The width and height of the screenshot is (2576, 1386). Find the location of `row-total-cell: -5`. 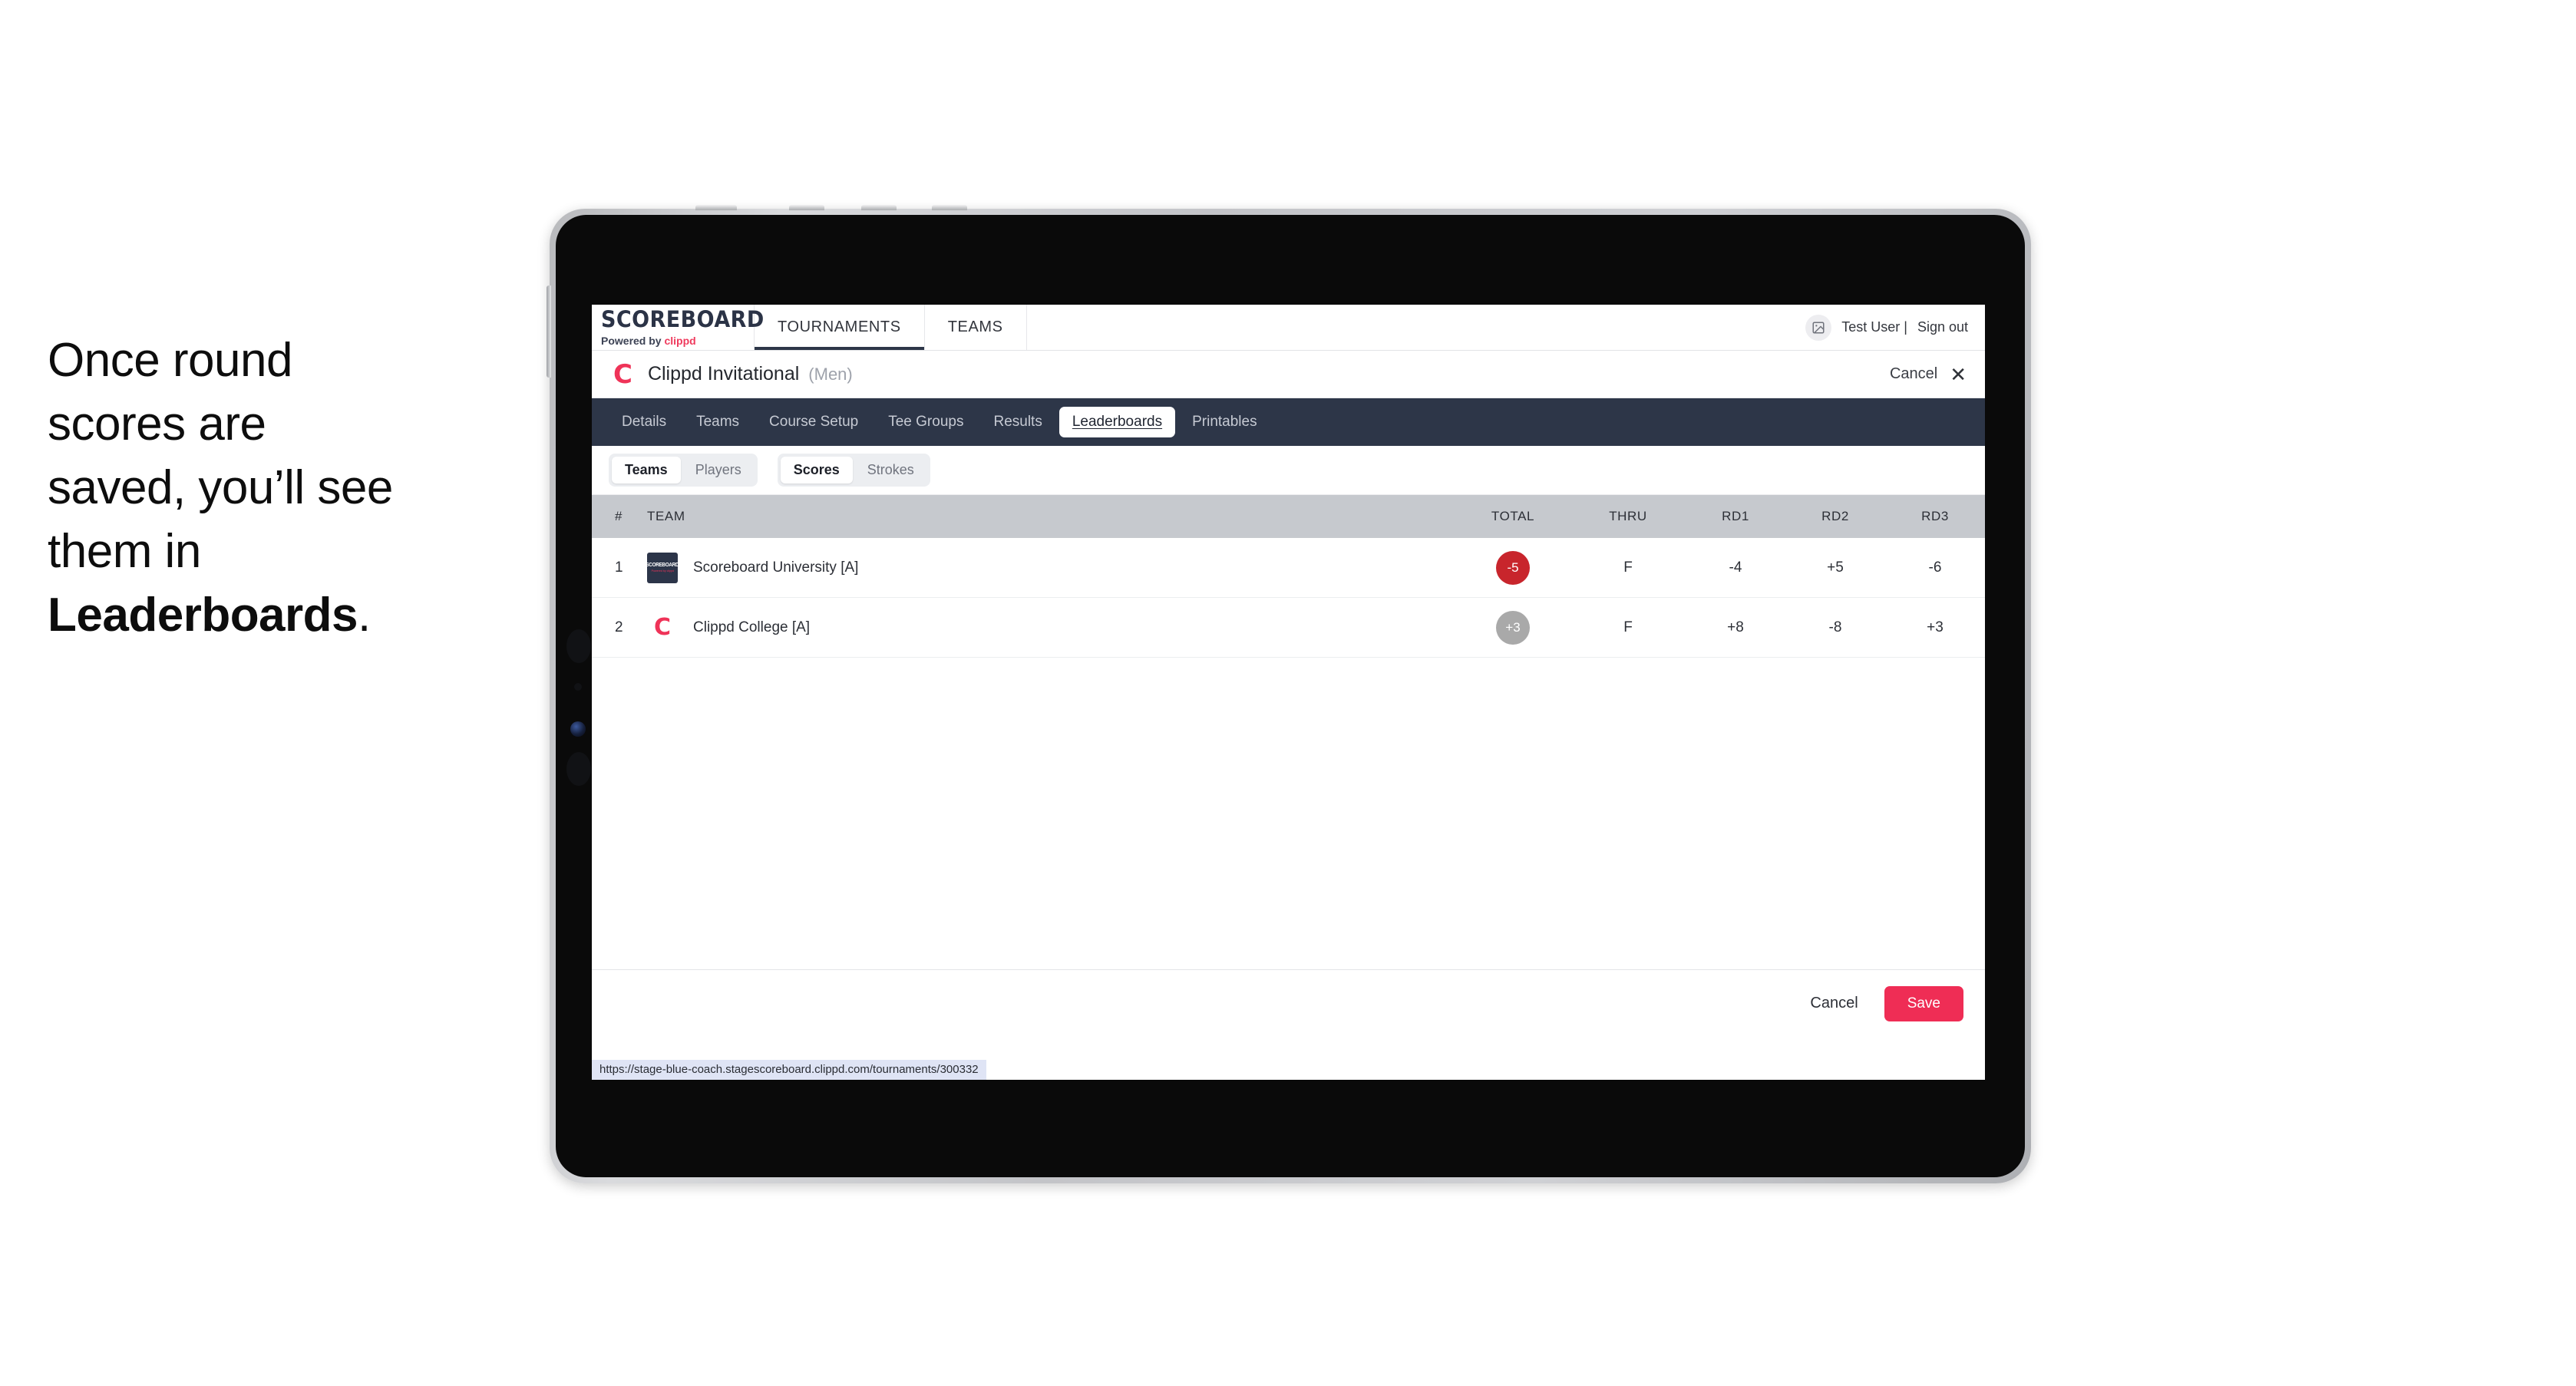

row-total-cell: -5 is located at coordinates (1512, 567).